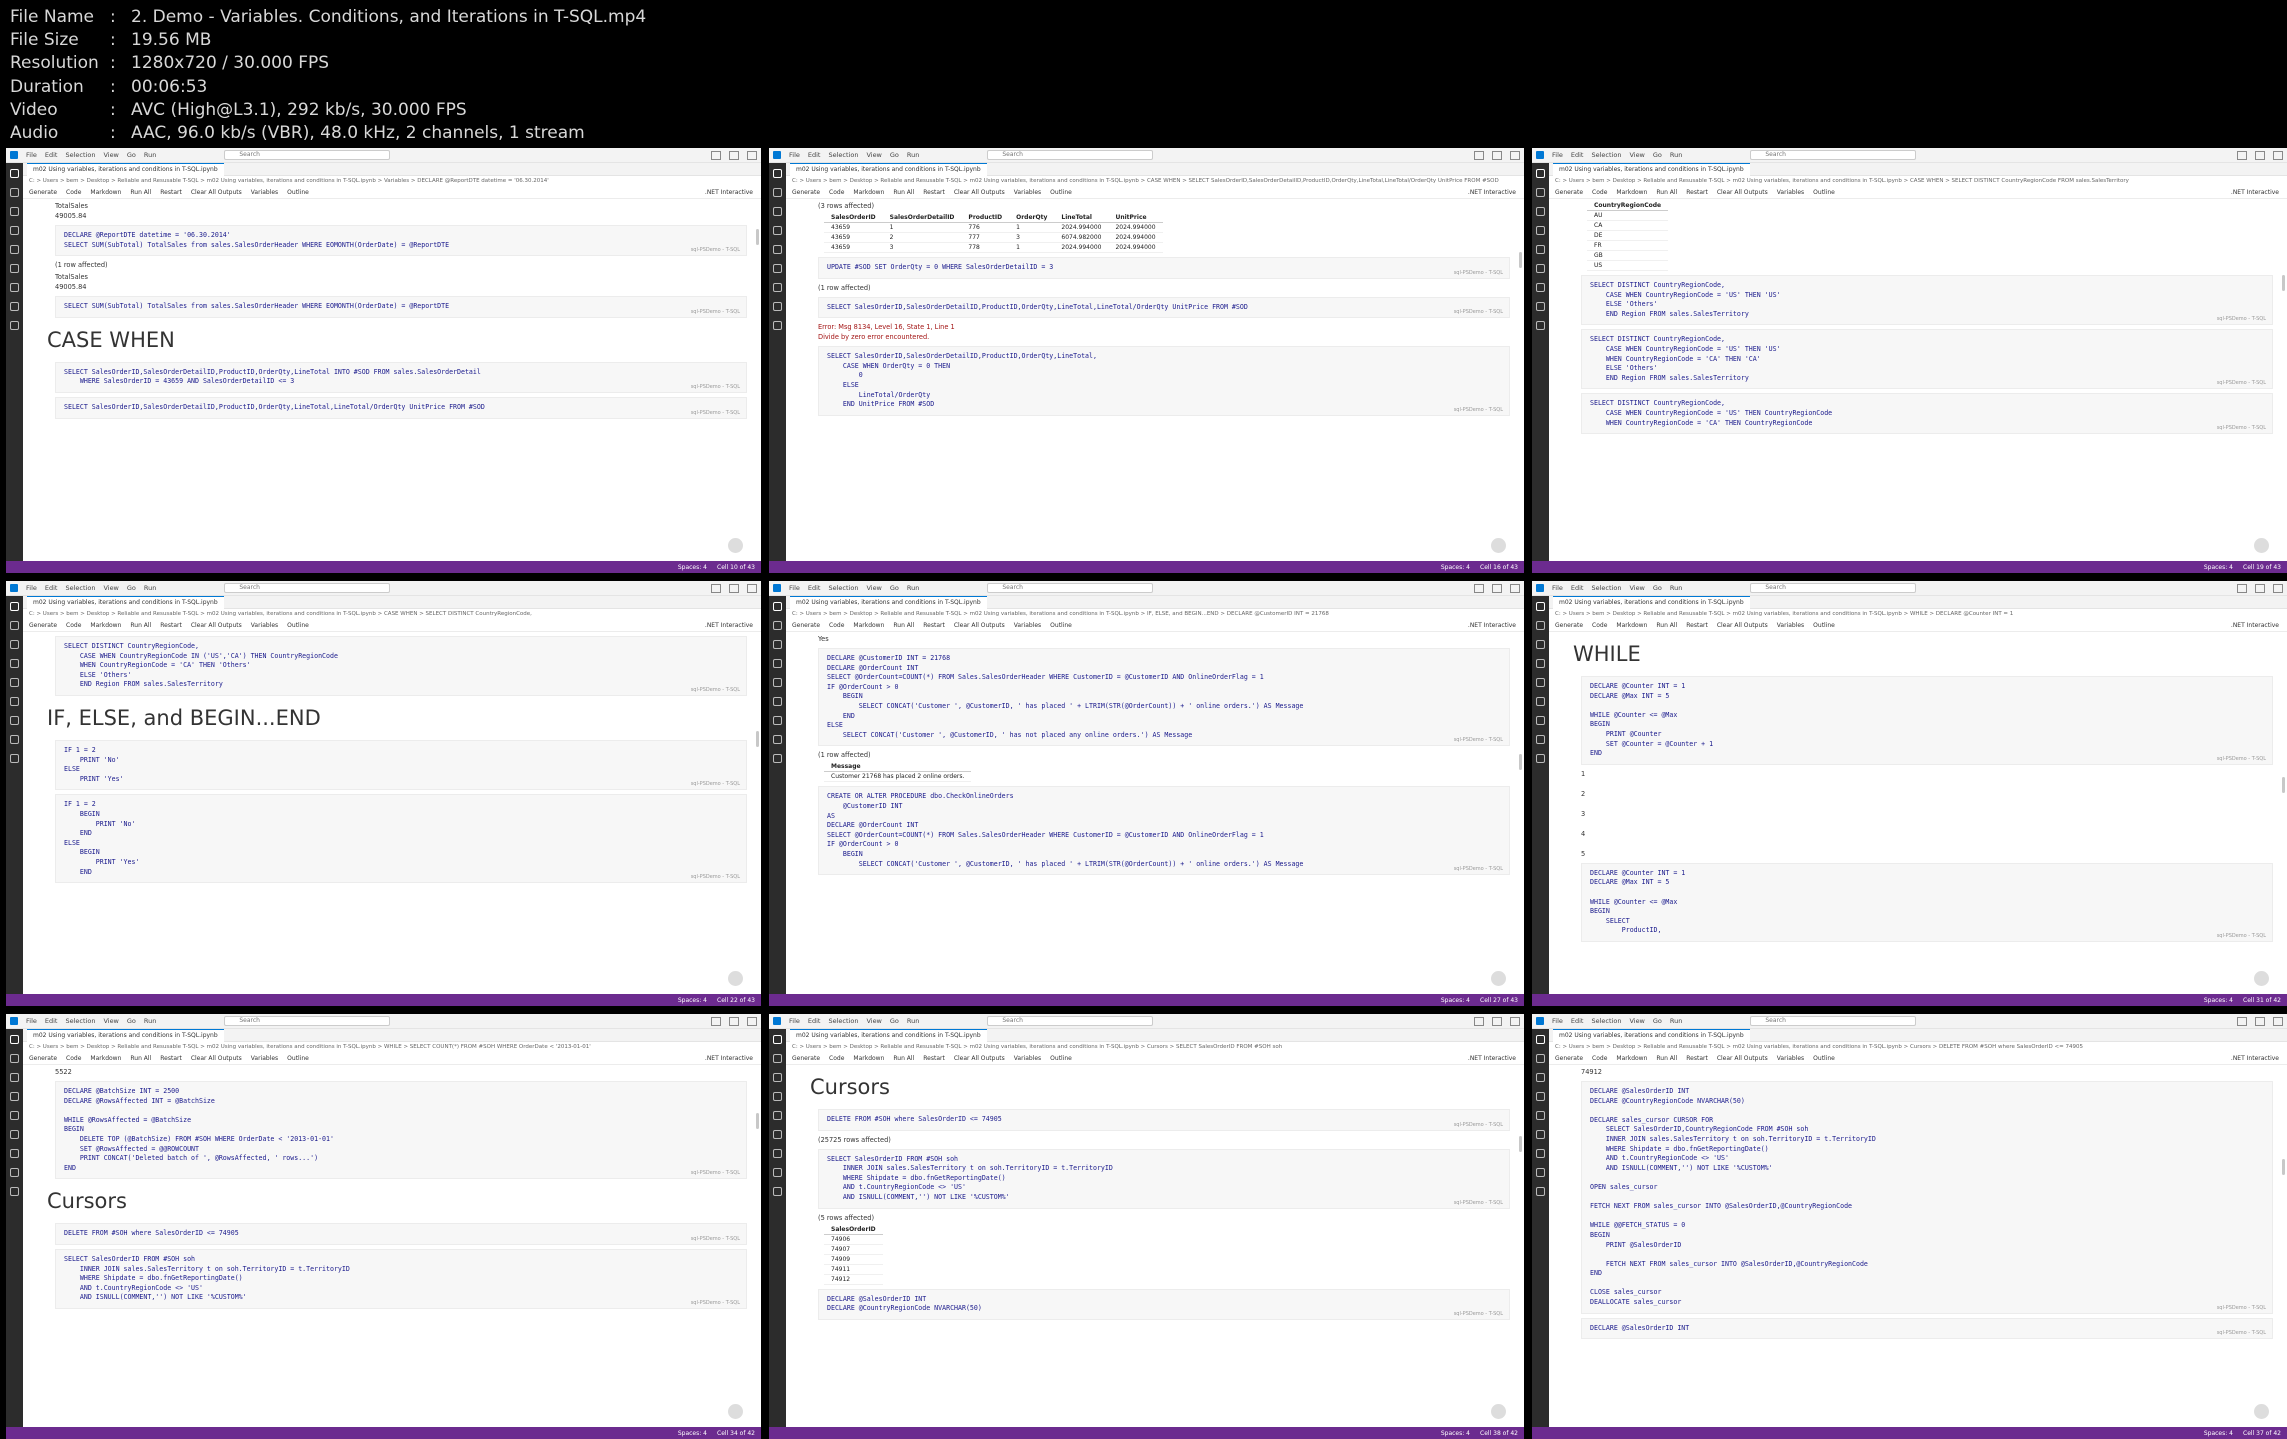 This screenshot has width=2287, height=1439. Describe the element at coordinates (2262, 1433) in the screenshot. I see `status-cell-index: Cell 37 of 42` at that location.